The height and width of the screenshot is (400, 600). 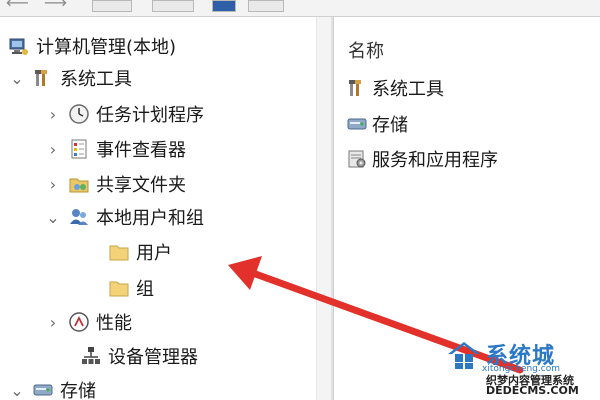 What do you see at coordinates (154, 253) in the screenshot?
I see `tree-item-label: 用户` at bounding box center [154, 253].